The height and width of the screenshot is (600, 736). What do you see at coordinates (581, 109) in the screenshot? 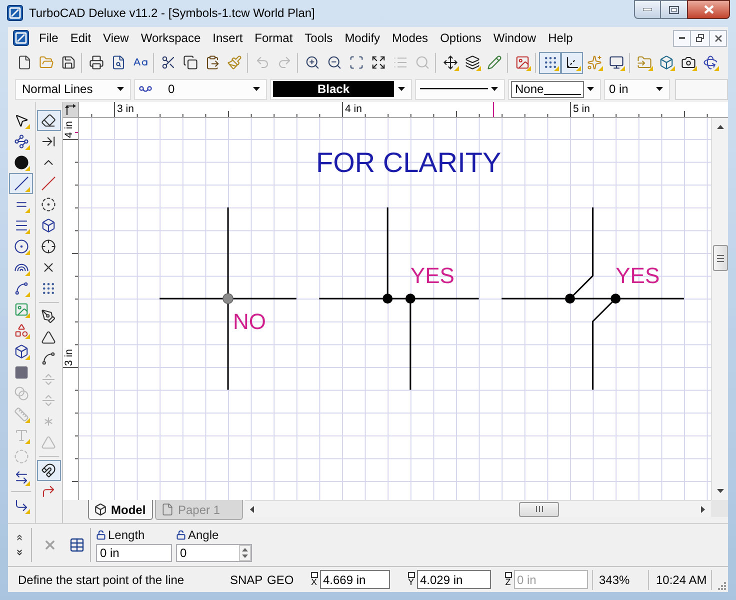
I see `ruler-label: 5 in` at bounding box center [581, 109].